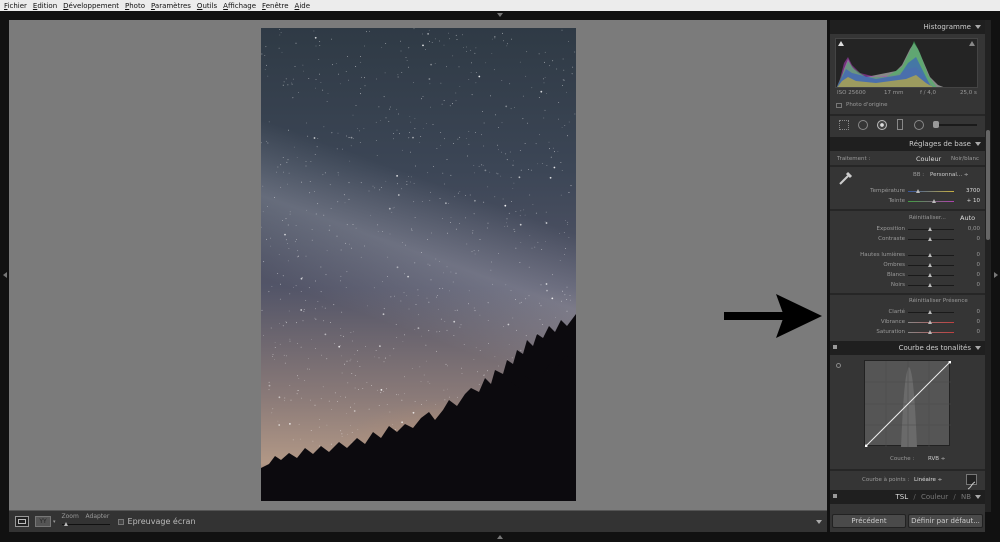  What do you see at coordinates (901, 497) in the screenshot?
I see `tab-hsl: TSL` at bounding box center [901, 497].